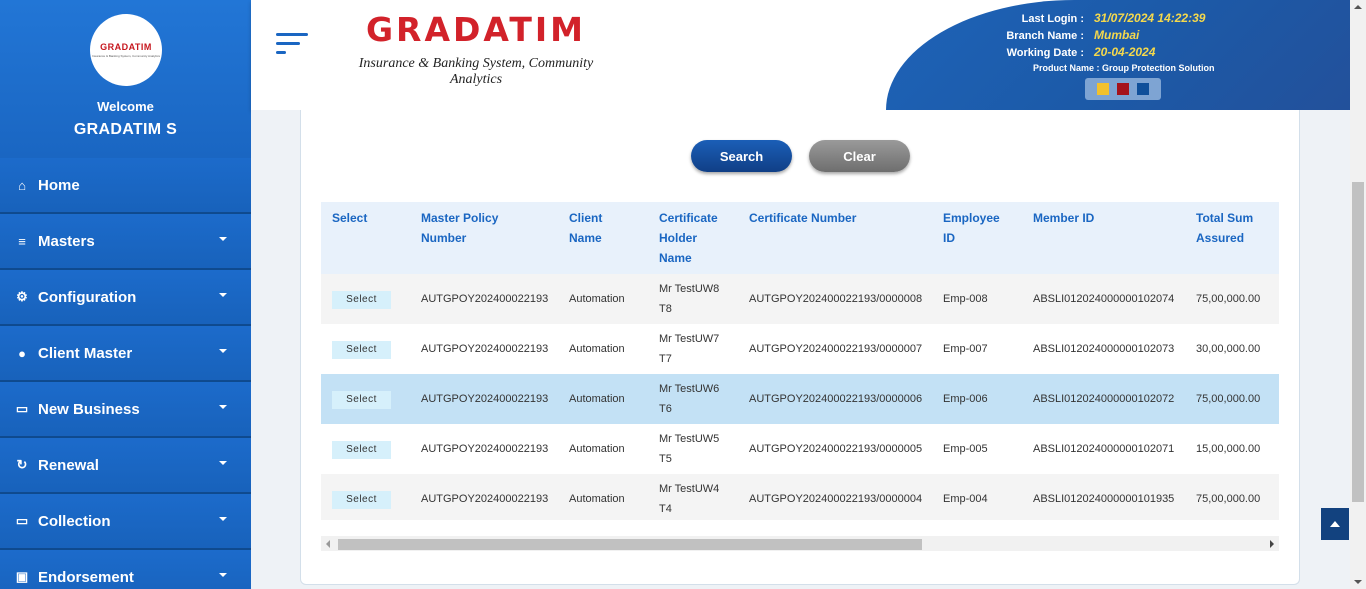  I want to click on branch-name: Branch Name : Mumbai, so click(1062, 35).